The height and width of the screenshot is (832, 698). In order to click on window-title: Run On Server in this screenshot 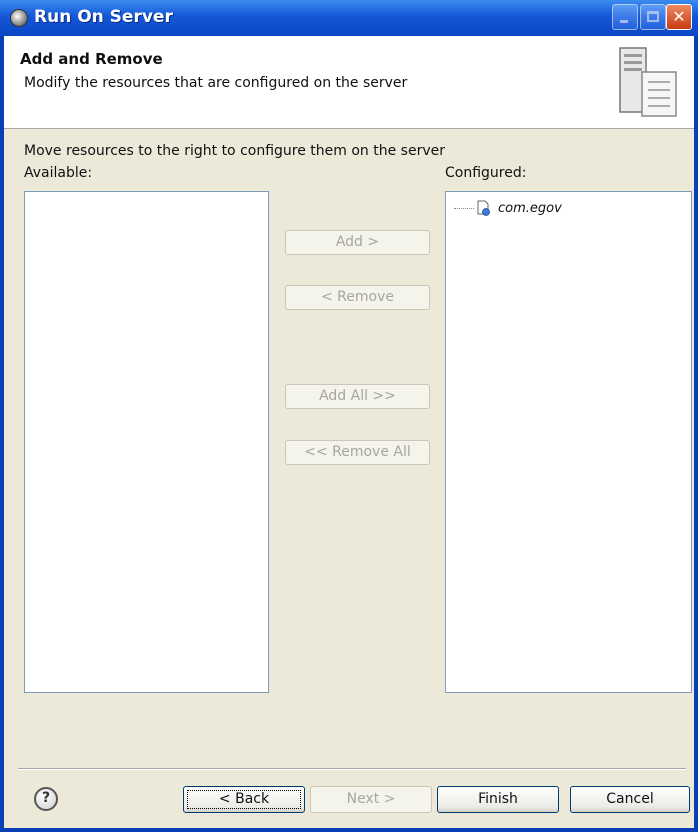, I will do `click(103, 17)`.